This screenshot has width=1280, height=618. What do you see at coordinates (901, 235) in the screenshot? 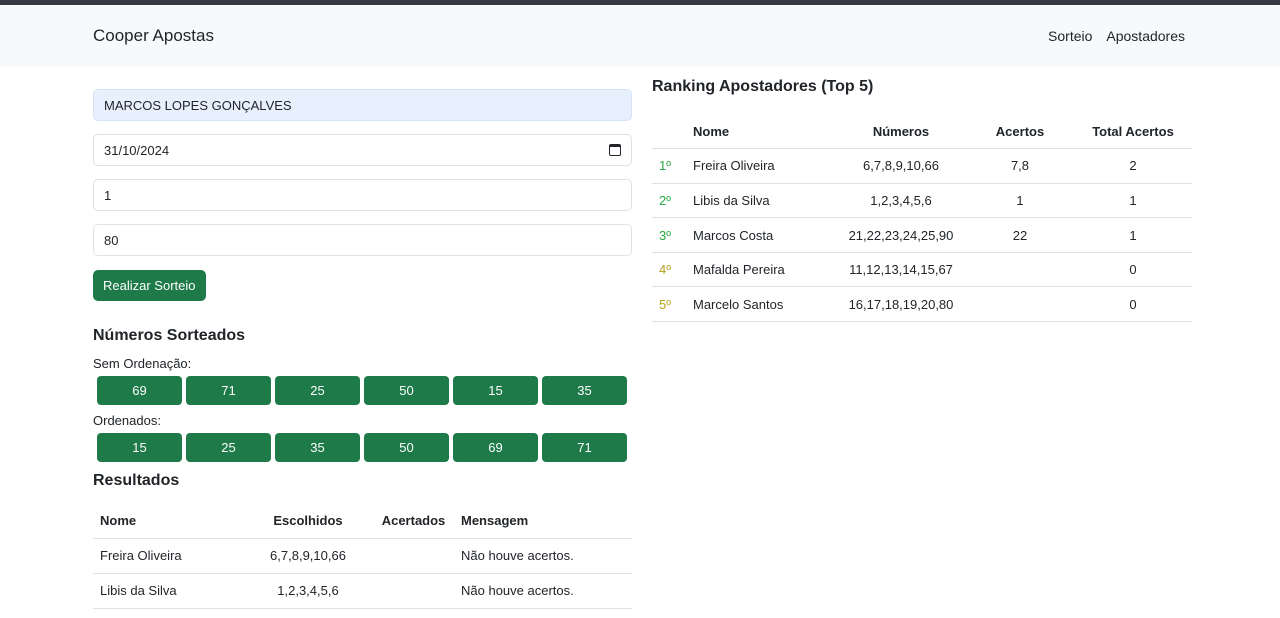
I see `cell-numeros: 21,22,23,24,25,90` at bounding box center [901, 235].